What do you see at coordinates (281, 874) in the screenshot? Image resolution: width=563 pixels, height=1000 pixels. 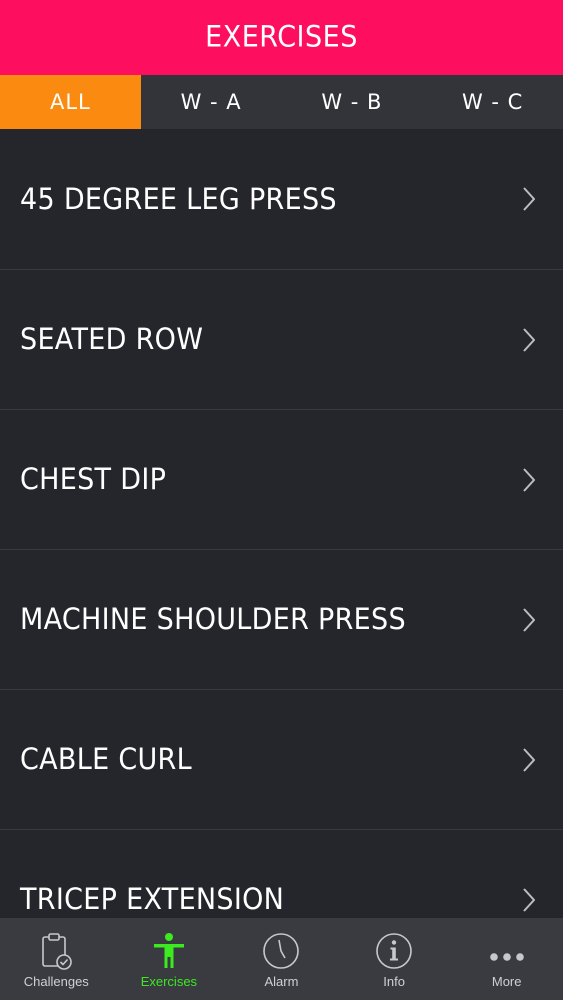 I see `list-item: TRICEP EXTENSION` at bounding box center [281, 874].